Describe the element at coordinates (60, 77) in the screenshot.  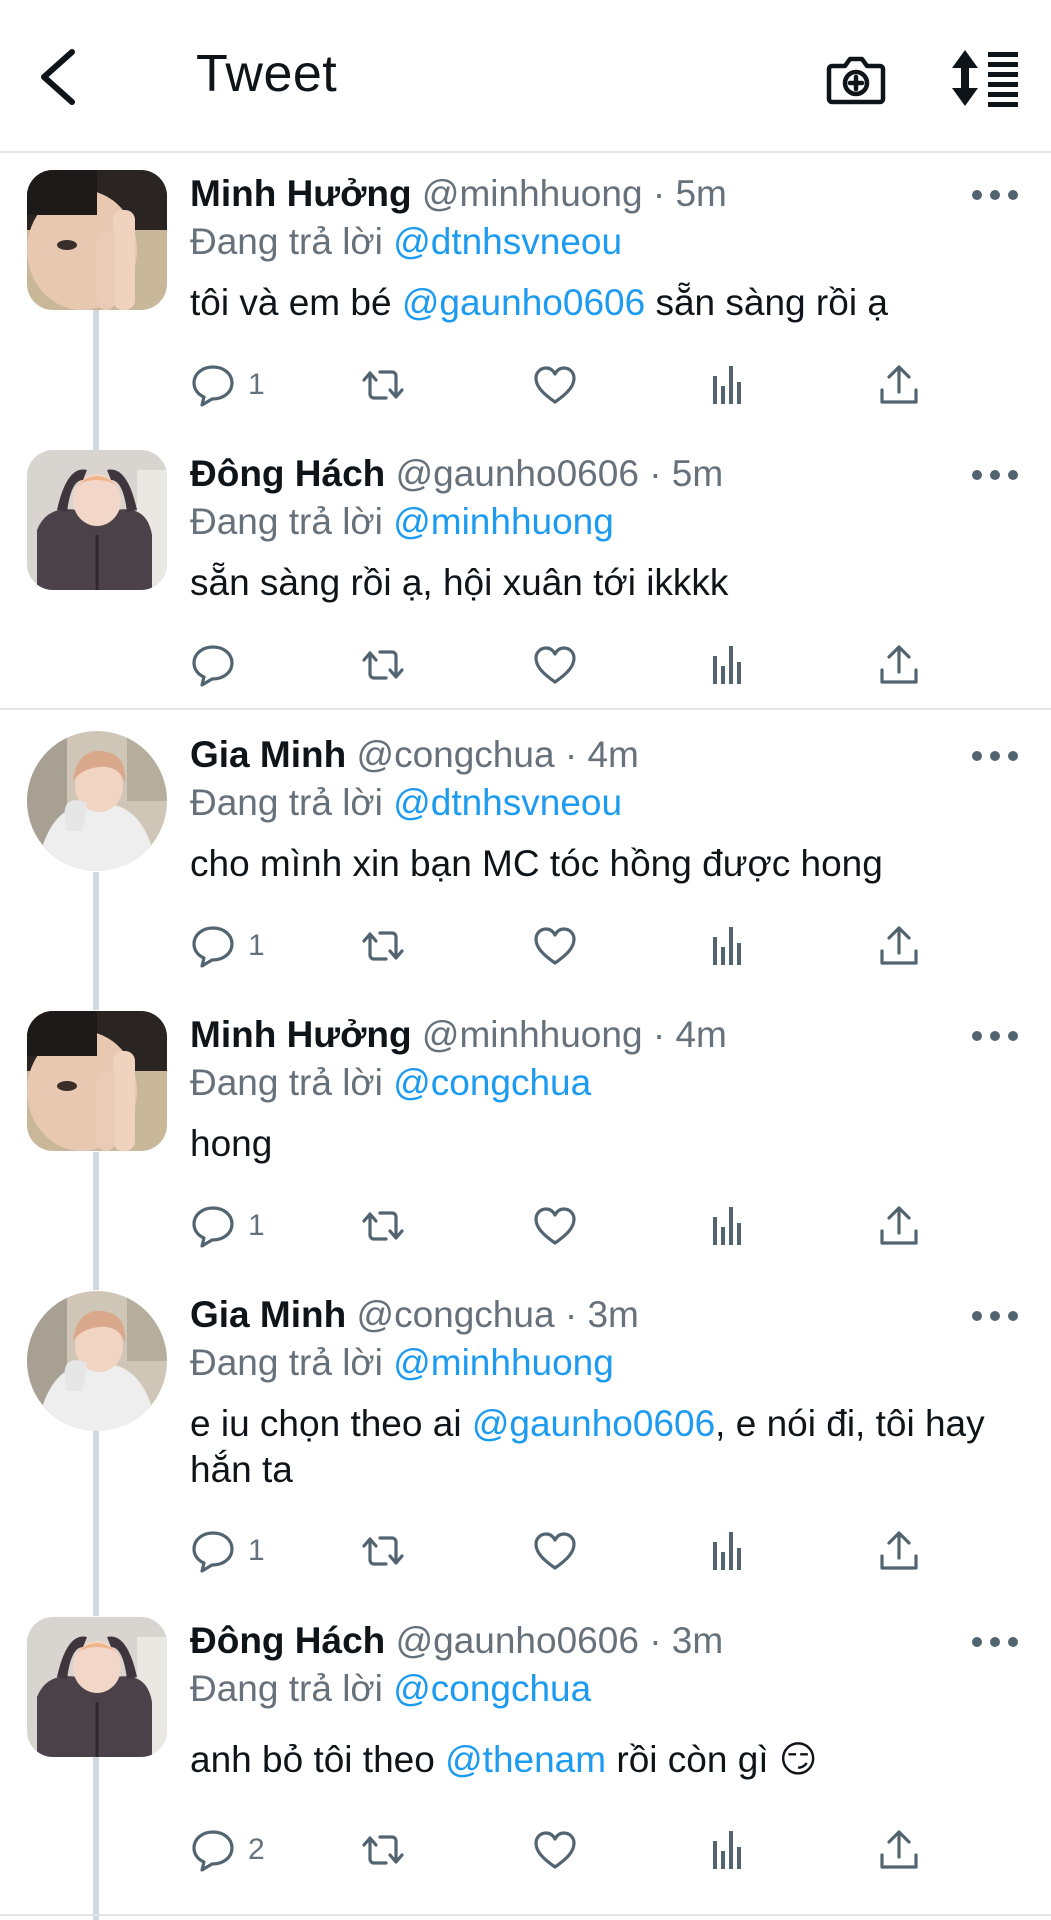
I see `back-button` at that location.